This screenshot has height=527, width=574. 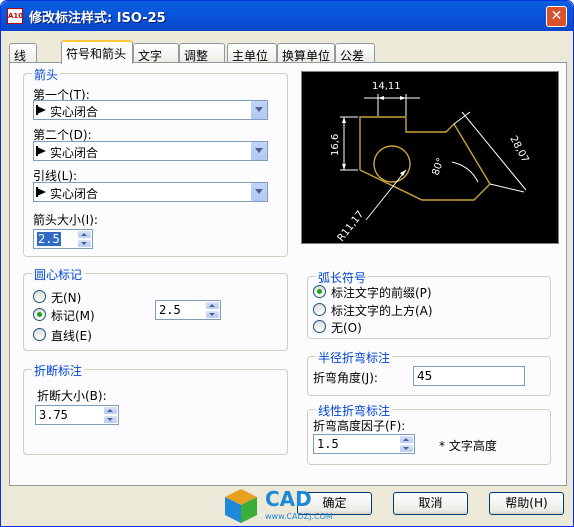 I want to click on tab-lines: 线, so click(x=23, y=53).